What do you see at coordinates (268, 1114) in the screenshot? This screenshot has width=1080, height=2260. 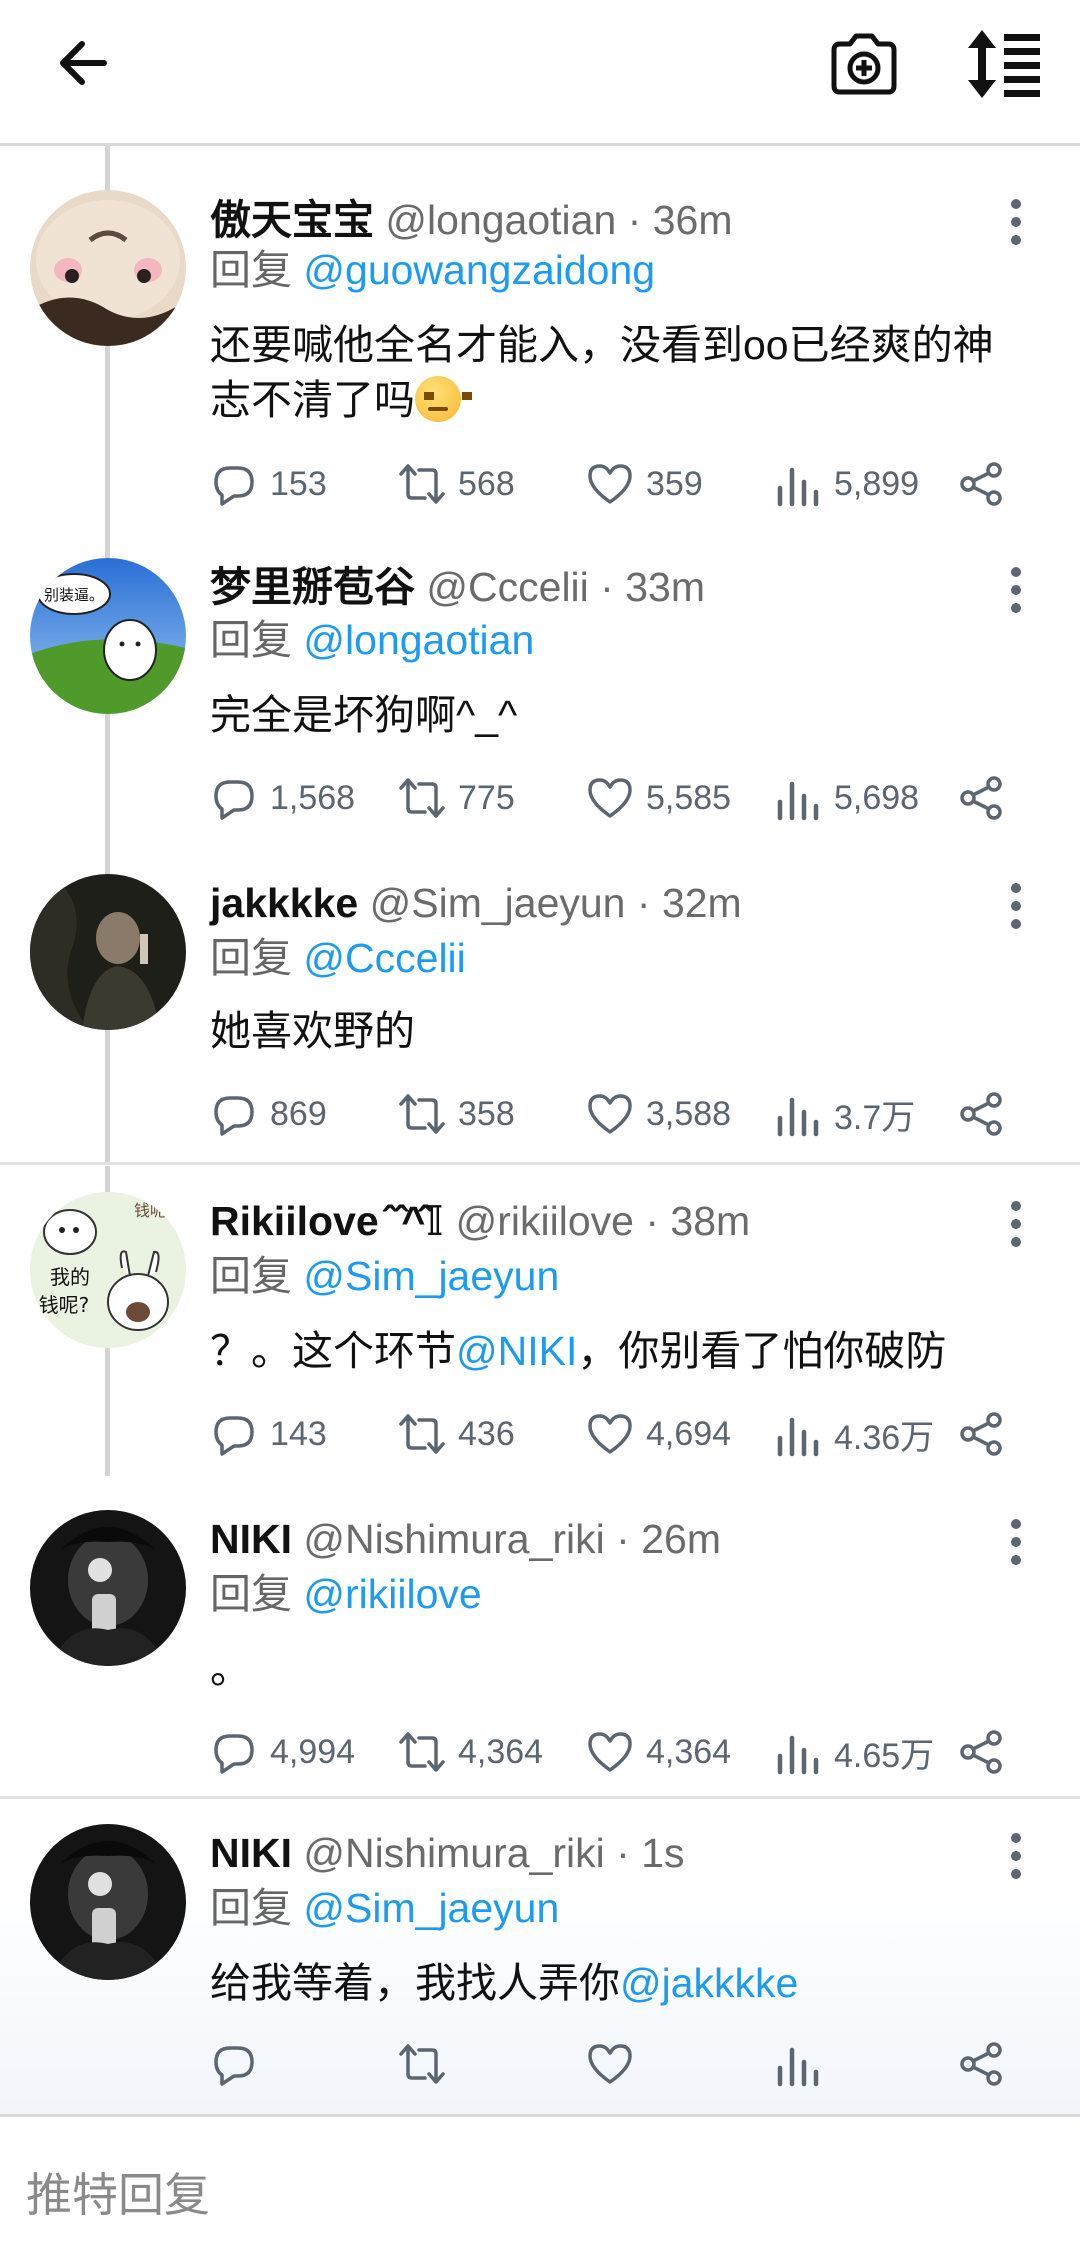 I see `reply-button: 869` at bounding box center [268, 1114].